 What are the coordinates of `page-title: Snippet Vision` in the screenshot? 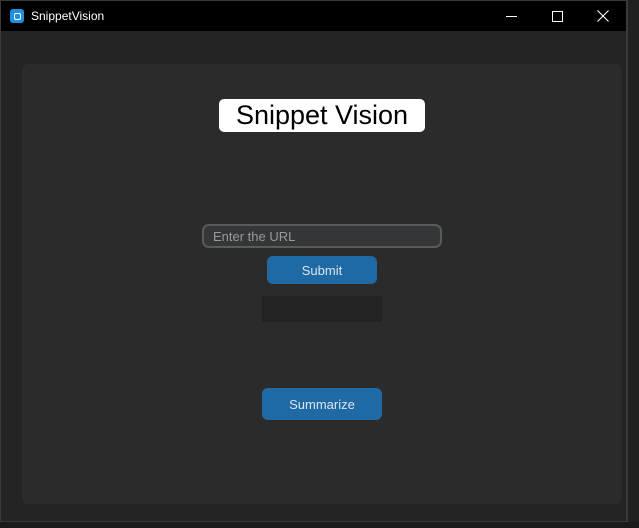 It's located at (322, 115).